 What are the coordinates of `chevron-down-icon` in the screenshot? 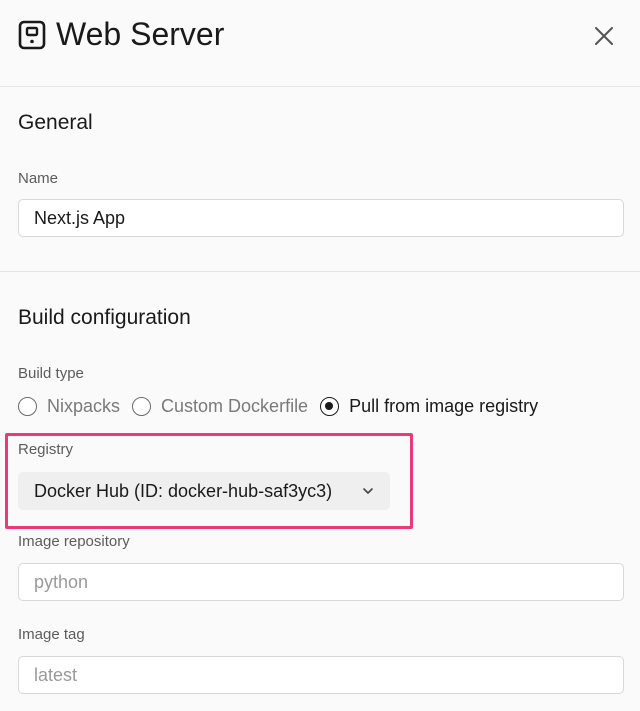 It's located at (368, 491).